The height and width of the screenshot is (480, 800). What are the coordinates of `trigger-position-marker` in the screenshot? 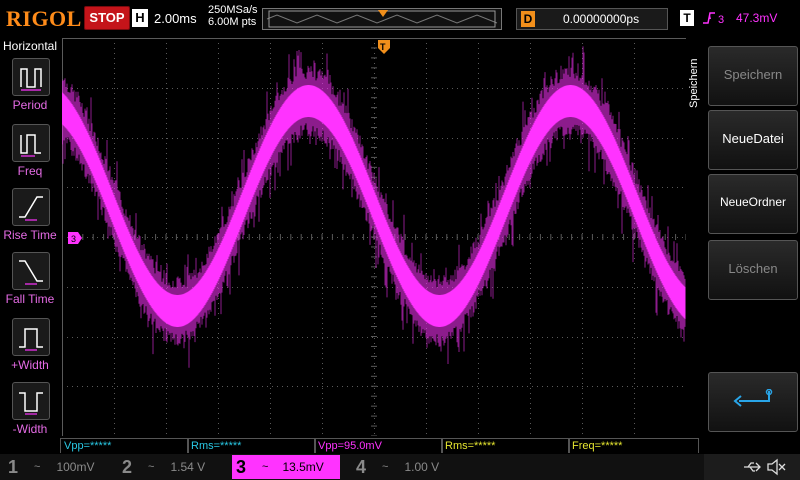 It's located at (383, 13).